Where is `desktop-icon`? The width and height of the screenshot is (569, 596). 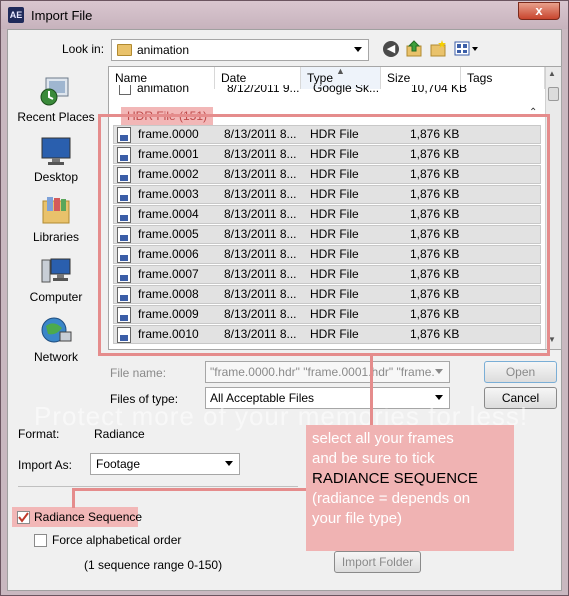
desktop-icon is located at coordinates (56, 151).